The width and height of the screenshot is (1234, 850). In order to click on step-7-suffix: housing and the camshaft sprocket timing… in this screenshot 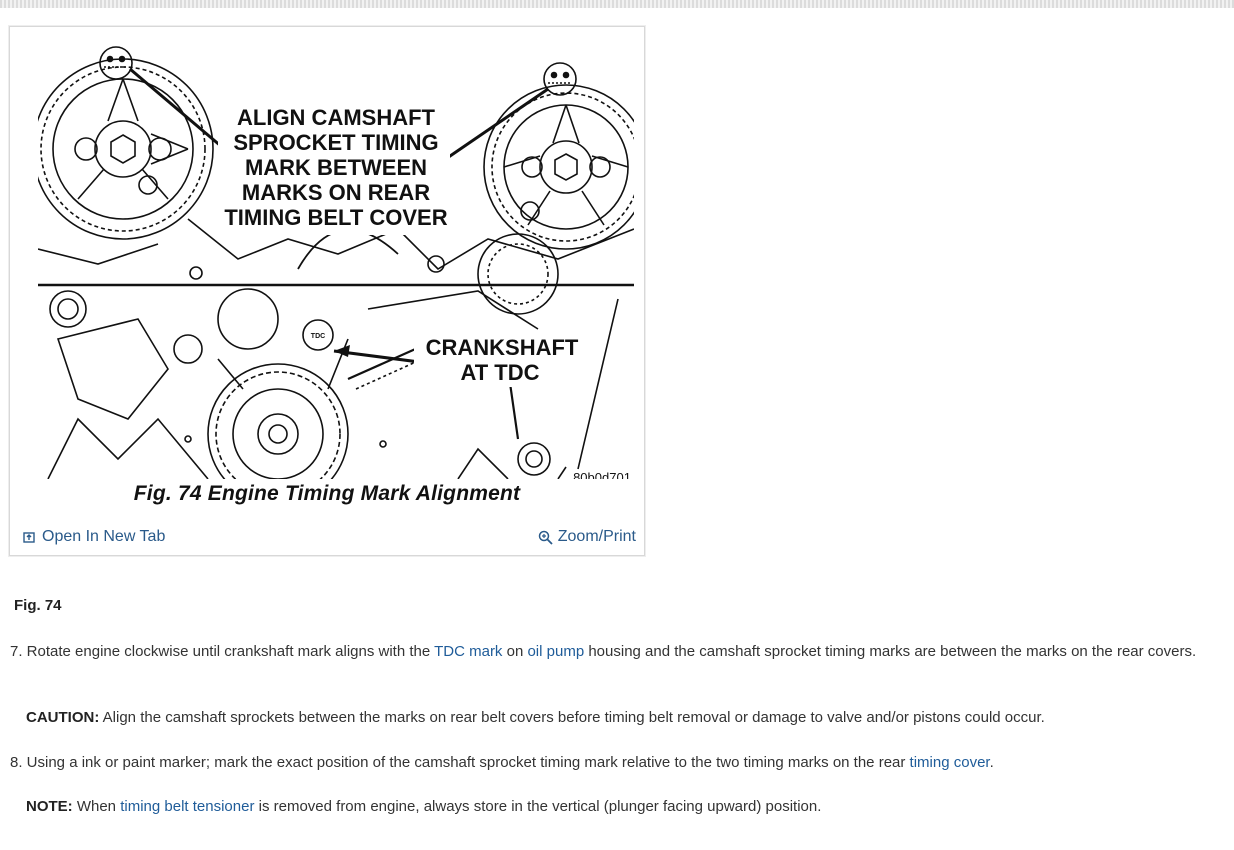, I will do `click(890, 651)`.